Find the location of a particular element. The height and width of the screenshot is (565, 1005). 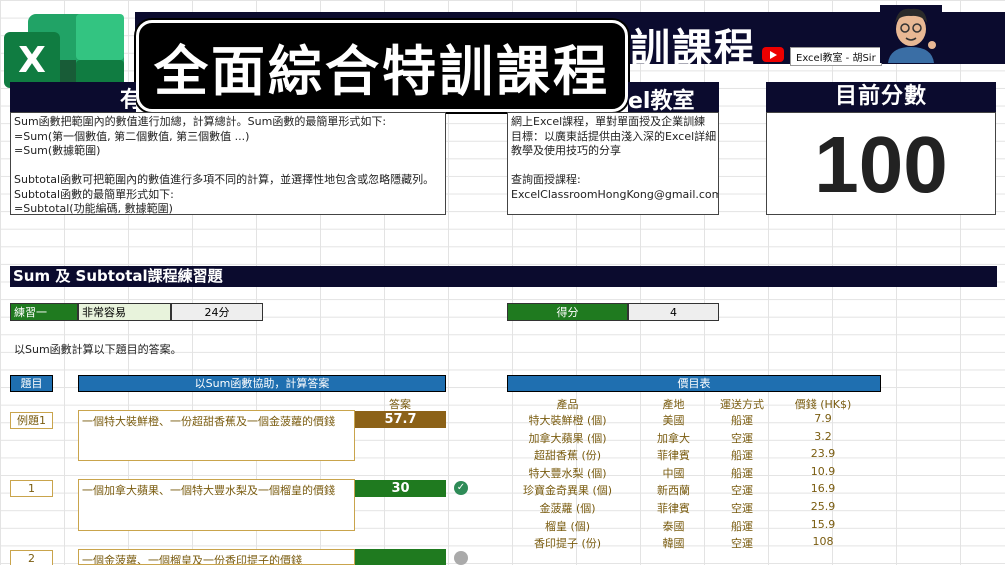

price-cell-price: 7.9 is located at coordinates (823, 418).